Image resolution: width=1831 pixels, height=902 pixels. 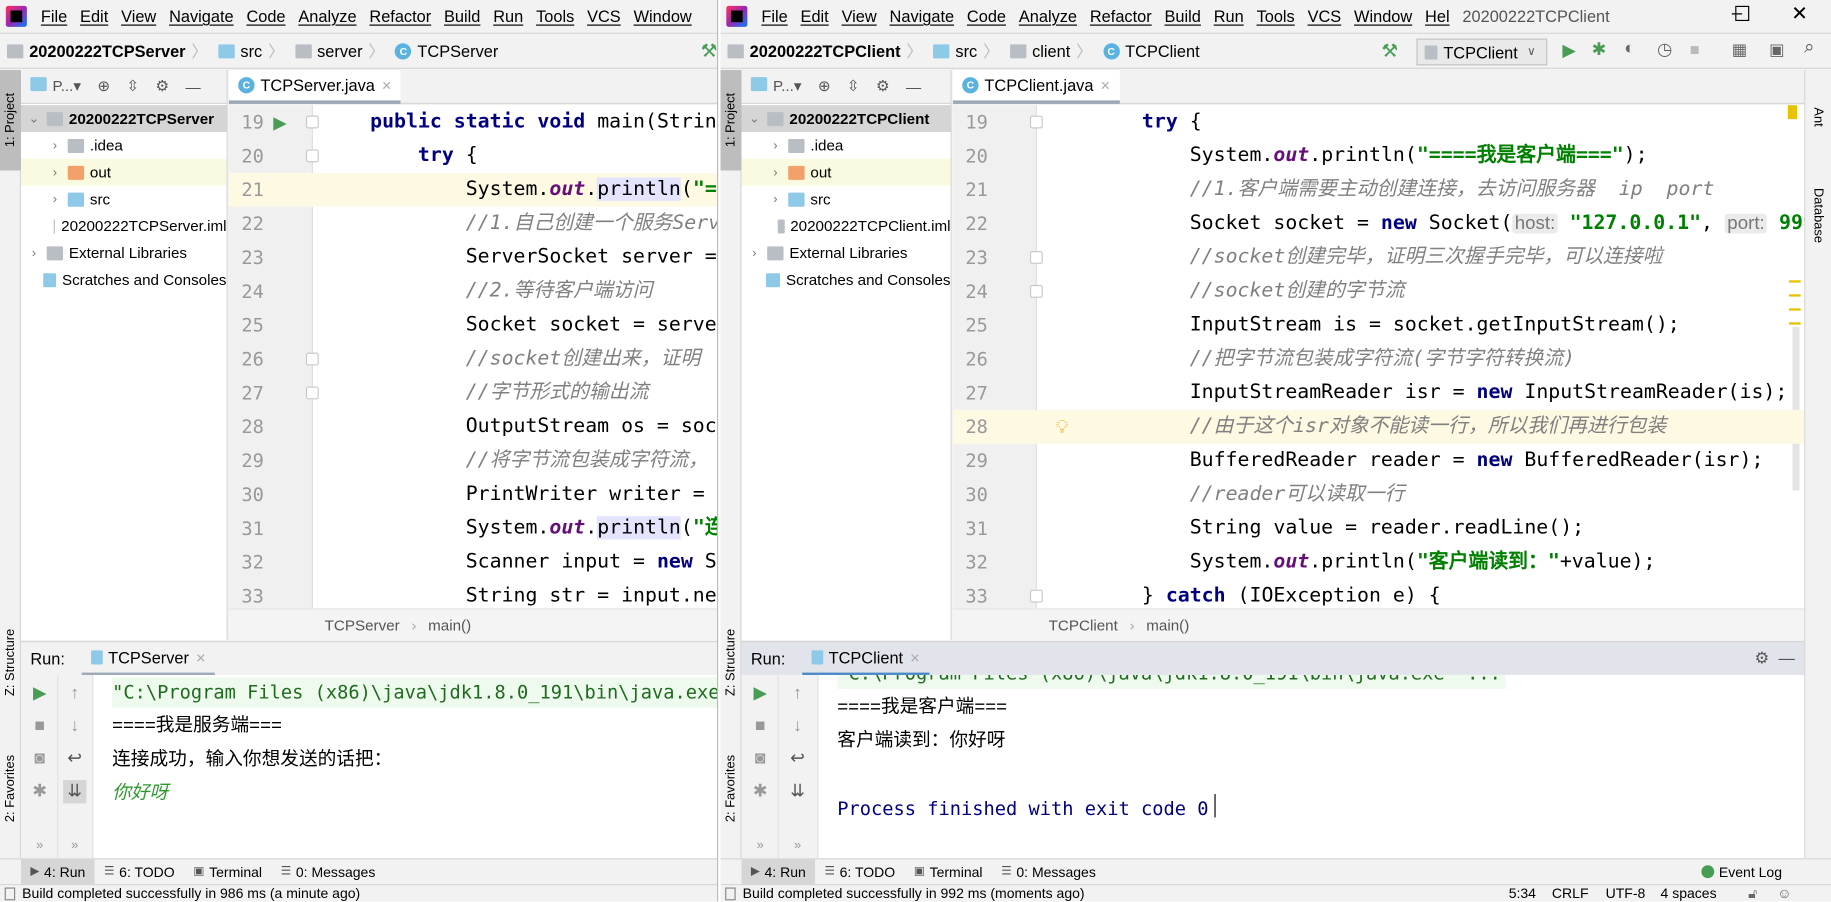 What do you see at coordinates (1599, 49) in the screenshot?
I see `debug-icon: ✱` at bounding box center [1599, 49].